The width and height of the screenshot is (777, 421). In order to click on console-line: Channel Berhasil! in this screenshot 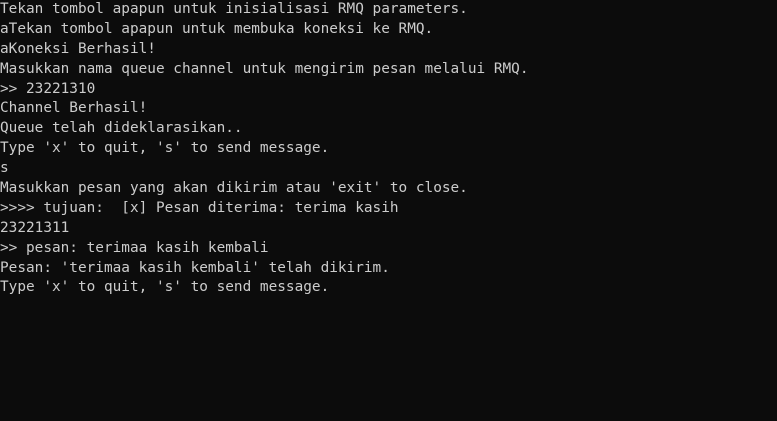, I will do `click(74, 108)`.